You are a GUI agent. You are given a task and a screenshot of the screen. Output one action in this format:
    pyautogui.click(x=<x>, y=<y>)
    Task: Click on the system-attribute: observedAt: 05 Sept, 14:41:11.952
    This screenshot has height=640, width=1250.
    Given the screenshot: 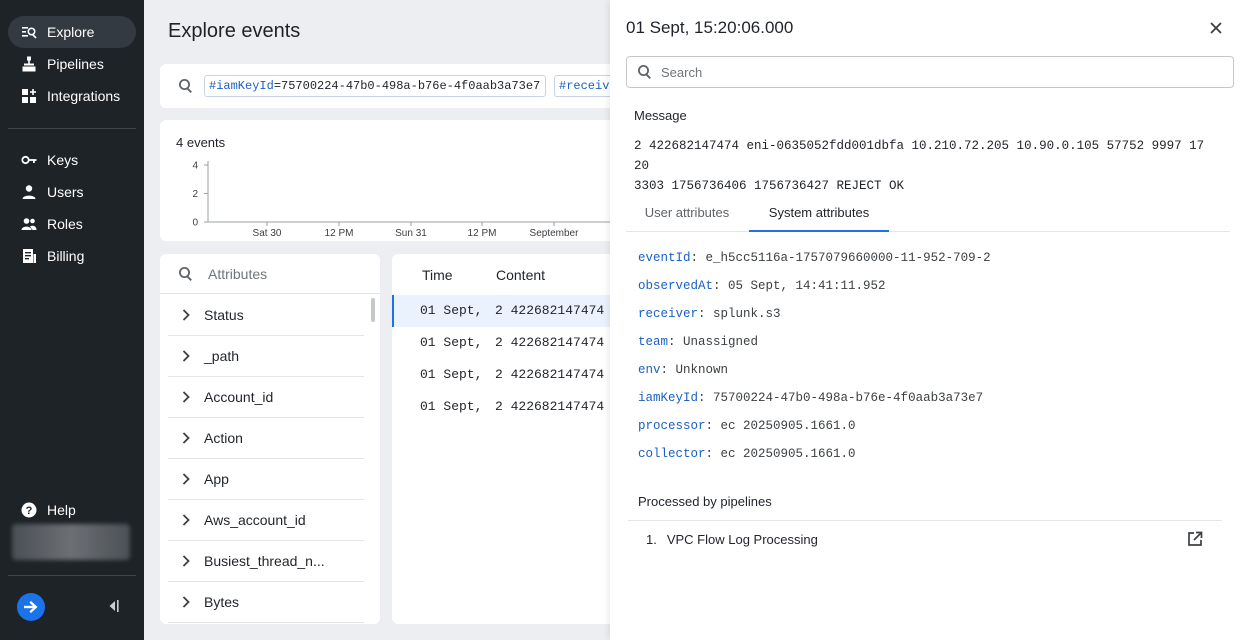 What is the action you would take?
    pyautogui.click(x=762, y=286)
    